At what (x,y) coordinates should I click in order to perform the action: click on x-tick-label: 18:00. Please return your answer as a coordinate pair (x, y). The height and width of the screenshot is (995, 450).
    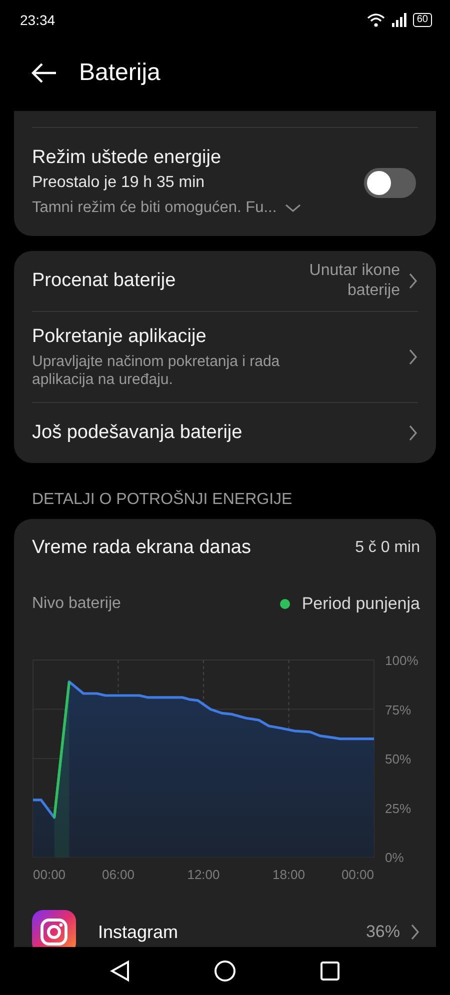
    Looking at the image, I should click on (289, 874).